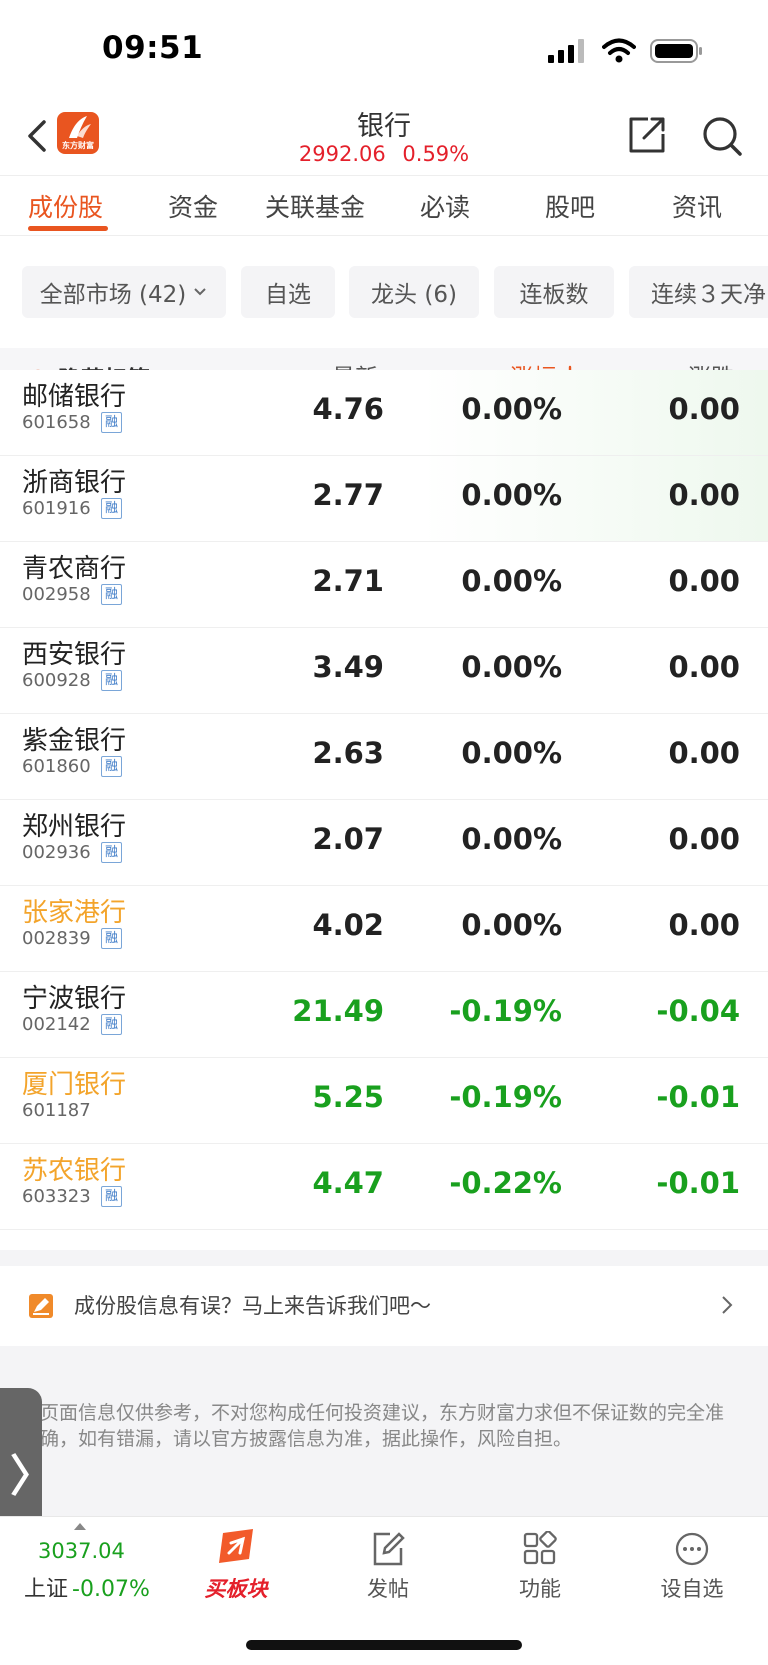 This screenshot has width=768, height=1665. What do you see at coordinates (56, 766) in the screenshot?
I see `stock-code: 601860` at bounding box center [56, 766].